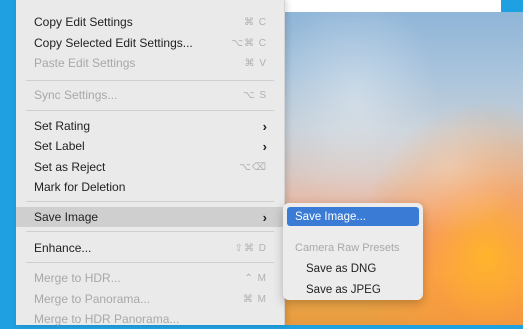 This screenshot has width=523, height=329. What do you see at coordinates (150, 217) in the screenshot?
I see `menu-item-save-image: Save Image ›` at bounding box center [150, 217].